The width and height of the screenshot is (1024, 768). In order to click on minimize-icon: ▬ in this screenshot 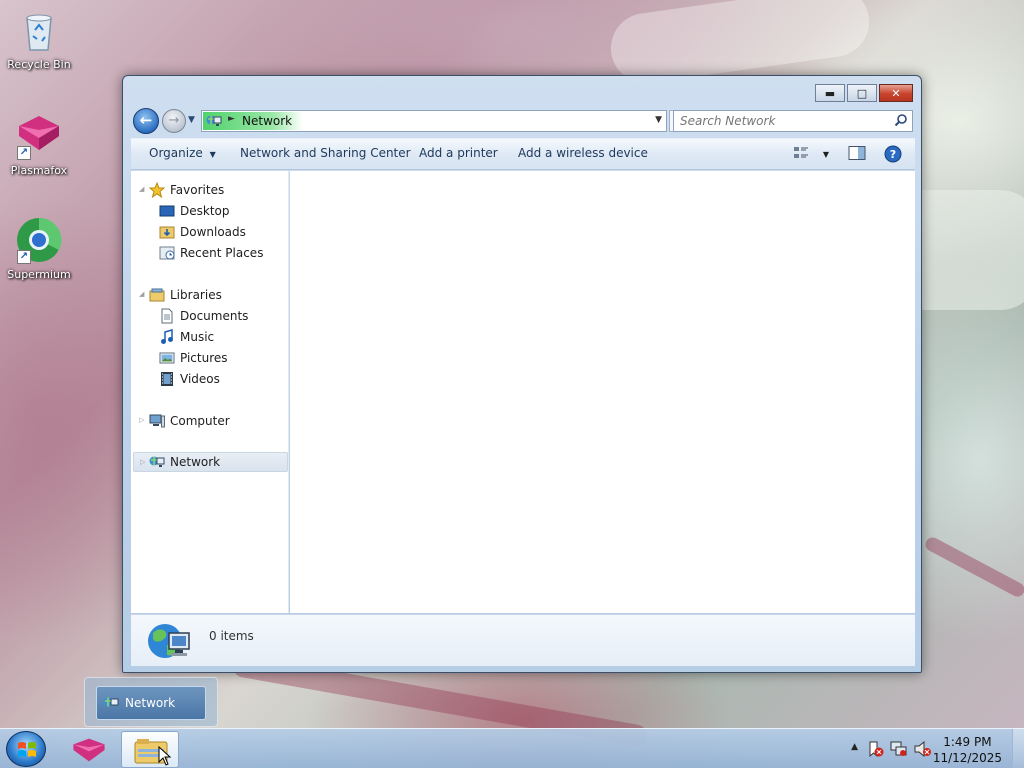, I will do `click(830, 93)`.